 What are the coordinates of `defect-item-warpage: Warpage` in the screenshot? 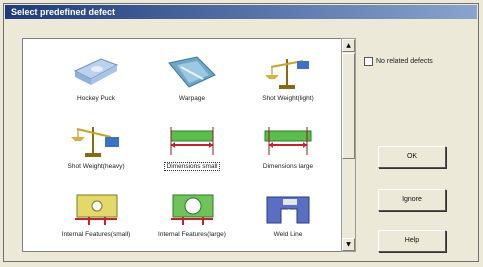 It's located at (192, 80).